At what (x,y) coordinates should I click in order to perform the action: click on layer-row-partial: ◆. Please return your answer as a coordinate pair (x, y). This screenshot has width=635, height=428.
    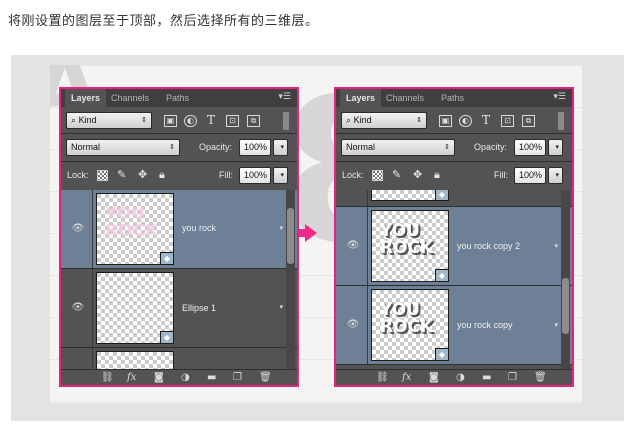
    Looking at the image, I should click on (454, 198).